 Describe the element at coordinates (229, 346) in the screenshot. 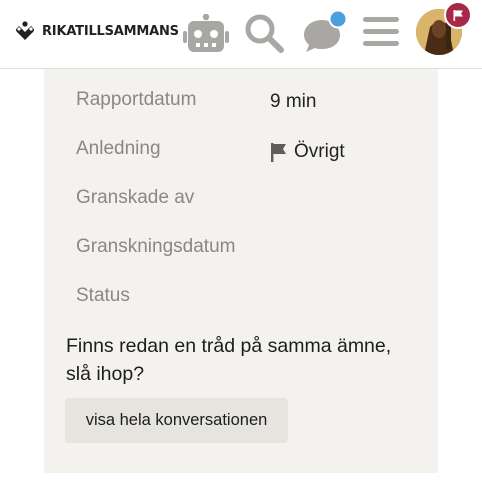

I see `merge-question-line-1: Finns redan en tråd på samma ämne,` at that location.